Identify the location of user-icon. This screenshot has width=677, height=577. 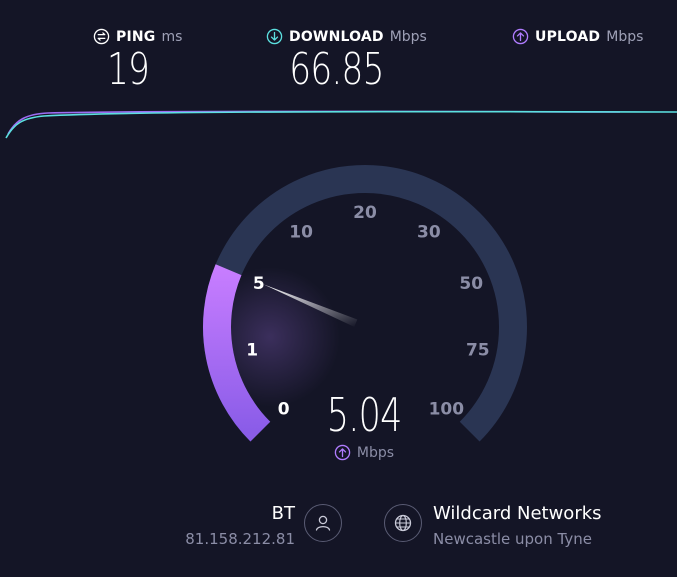
(323, 523).